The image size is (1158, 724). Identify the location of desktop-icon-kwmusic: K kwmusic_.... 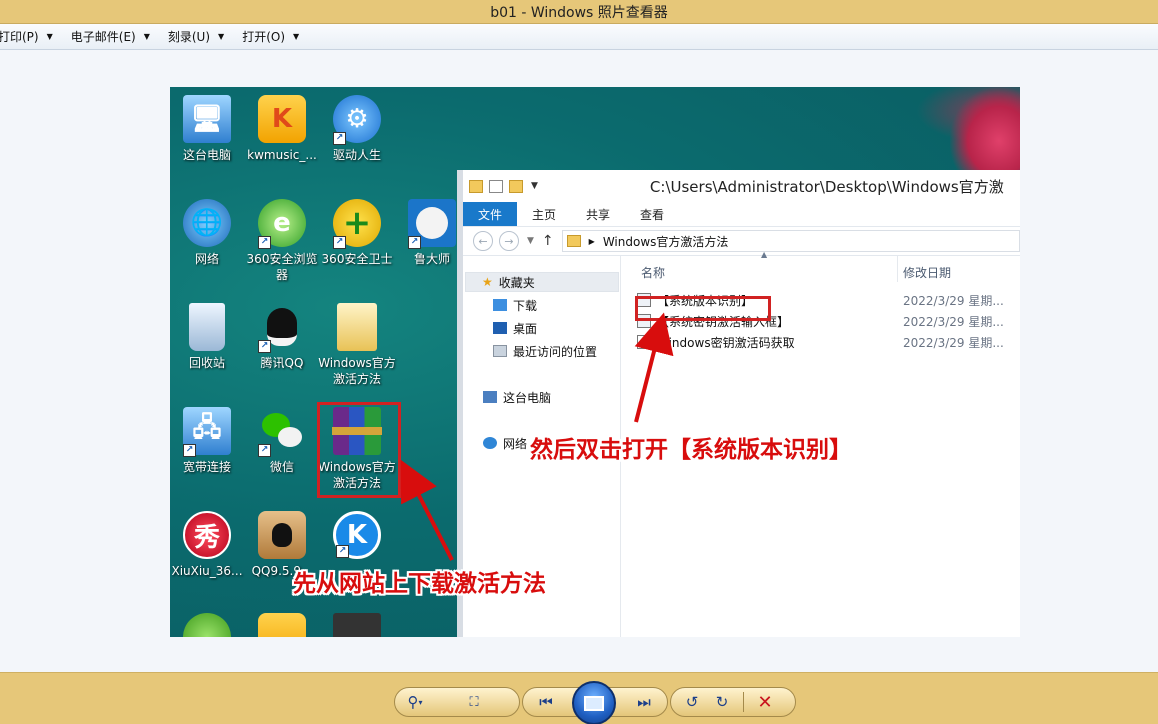
(282, 129).